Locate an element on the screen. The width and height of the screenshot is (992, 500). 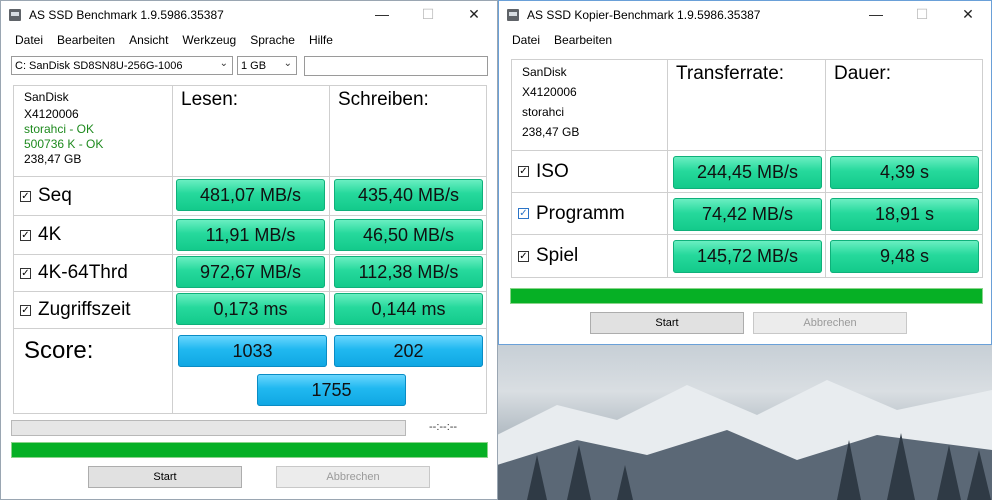
row-programm: ✓ Programm is located at coordinates (589, 213).